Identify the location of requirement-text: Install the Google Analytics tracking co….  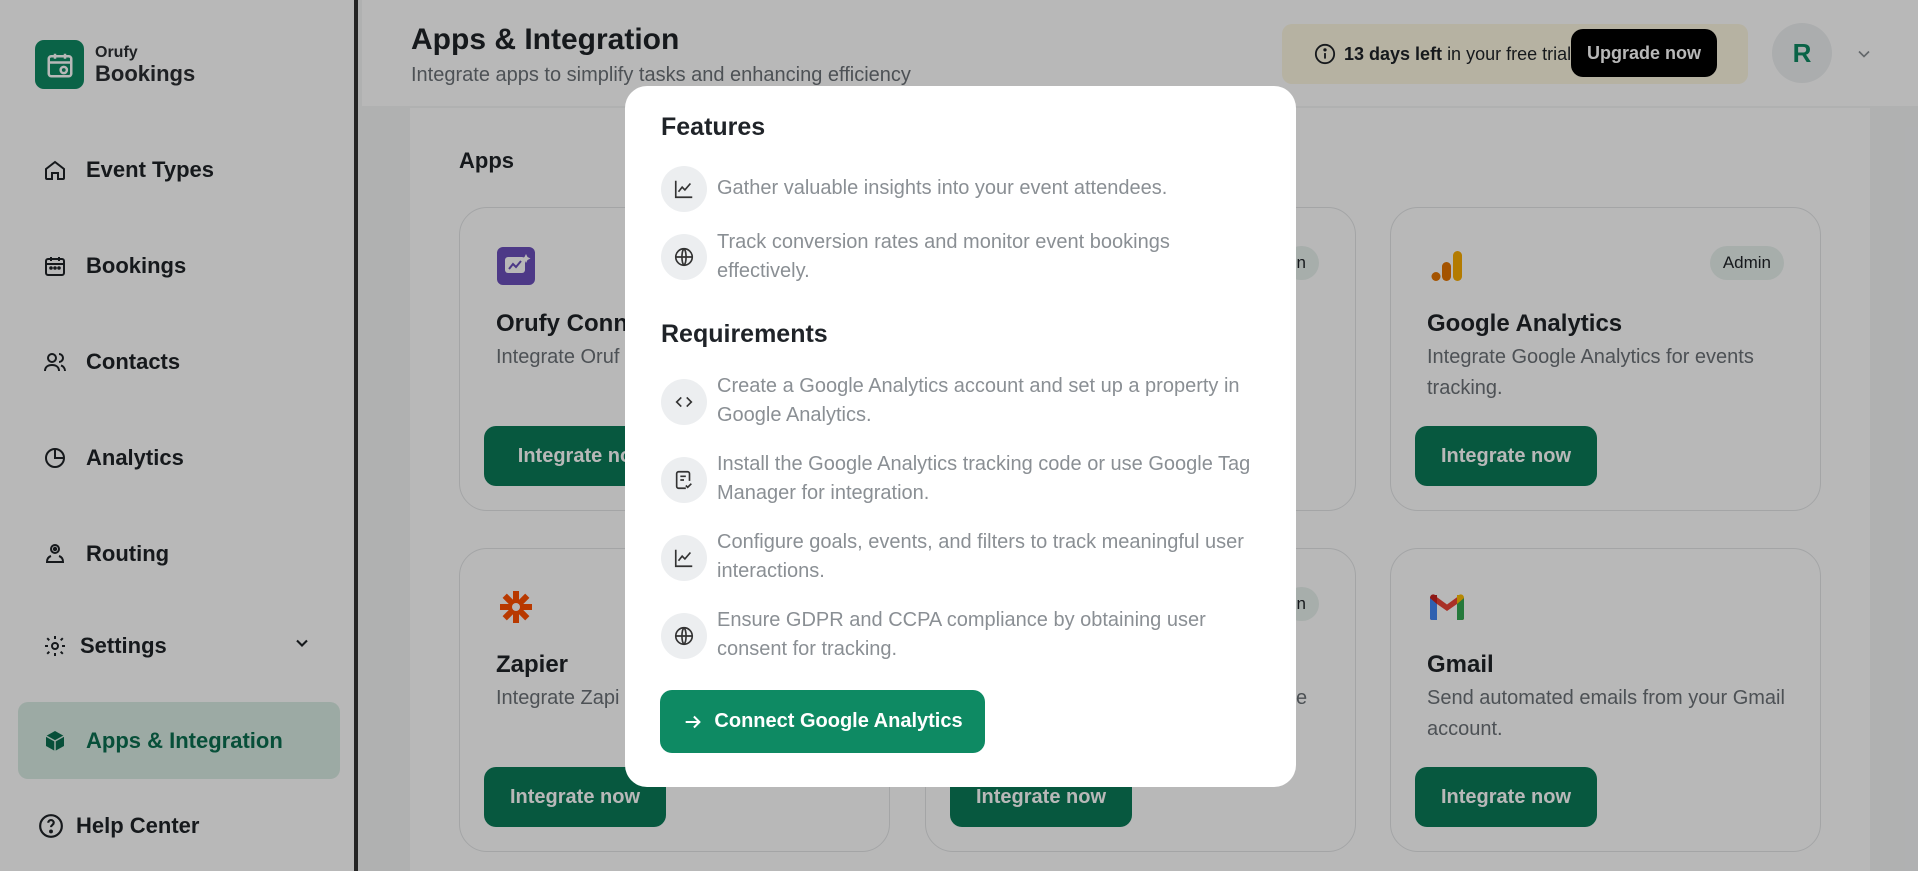
(984, 478).